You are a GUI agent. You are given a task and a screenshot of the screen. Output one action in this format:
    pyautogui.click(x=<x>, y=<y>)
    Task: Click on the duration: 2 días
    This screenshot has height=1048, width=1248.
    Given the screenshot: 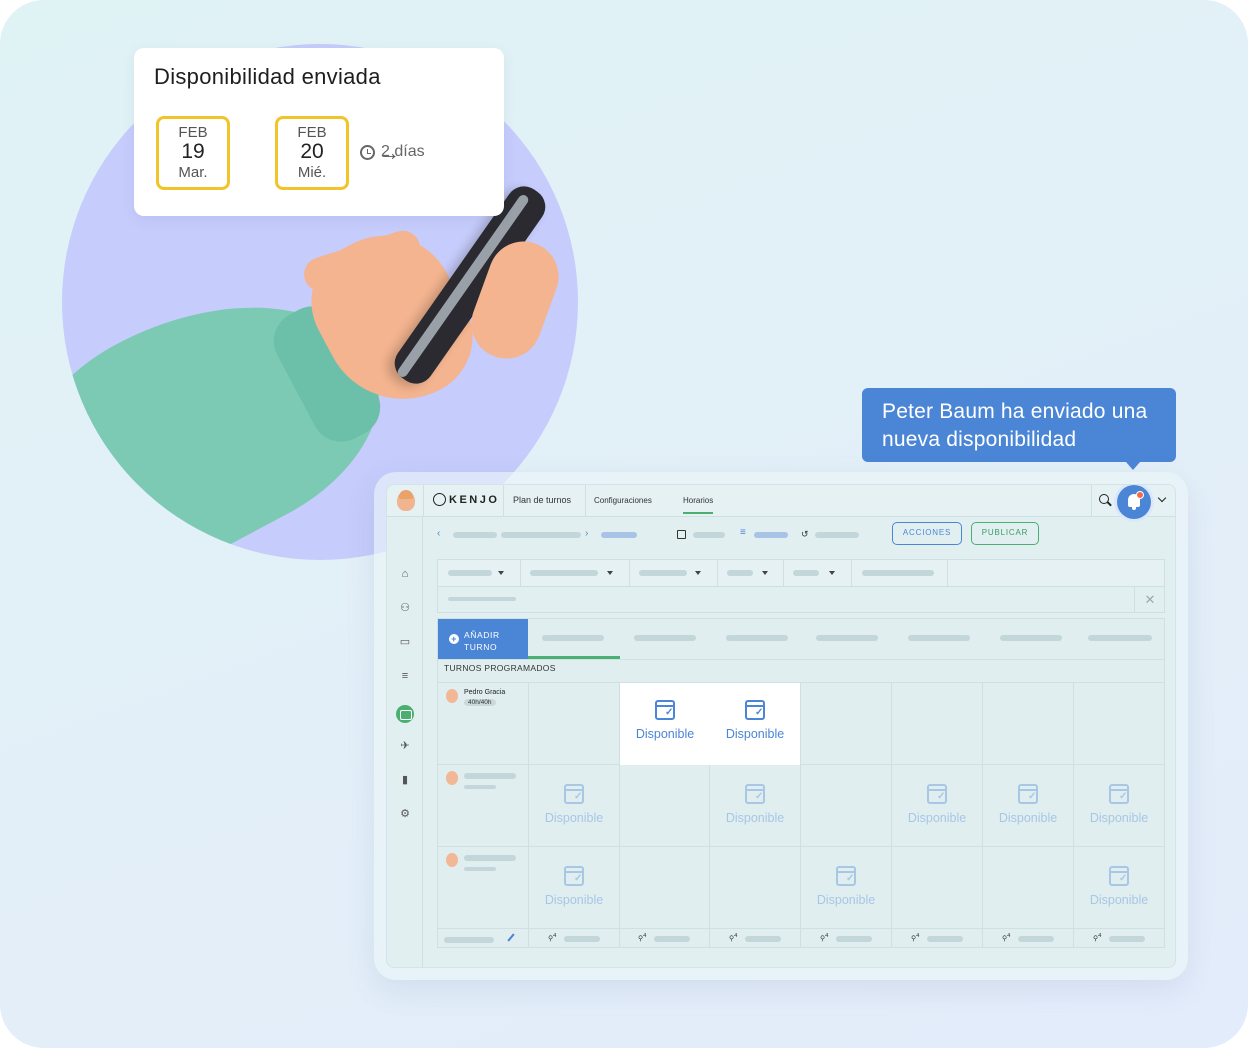 What is the action you would take?
    pyautogui.click(x=392, y=152)
    